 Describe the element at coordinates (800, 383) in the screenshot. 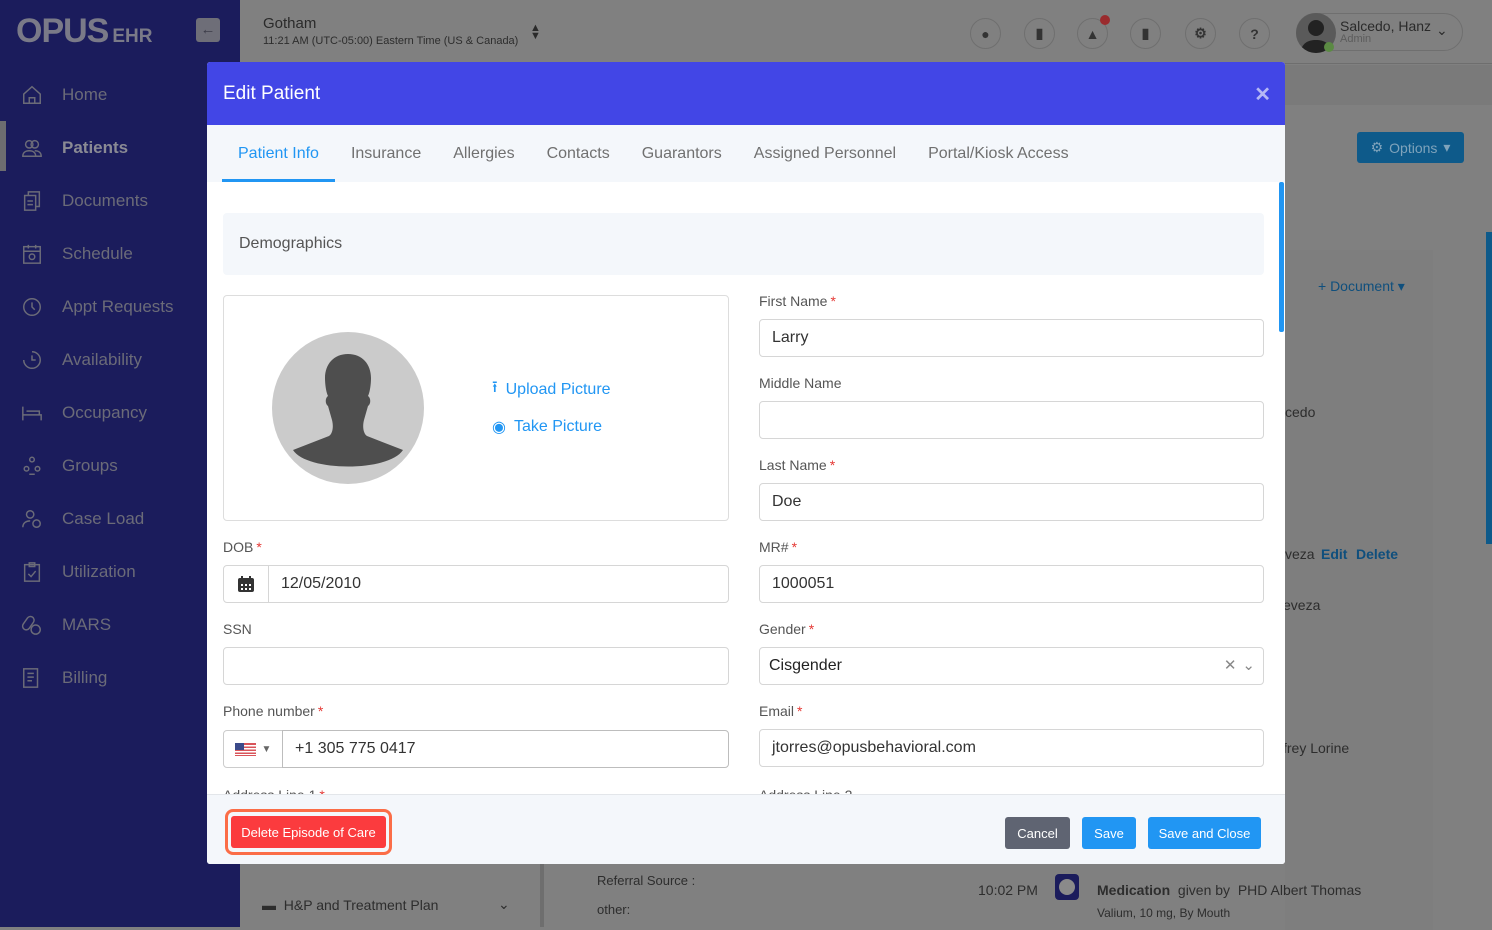

I see `middle-name-label: Middle Name` at that location.